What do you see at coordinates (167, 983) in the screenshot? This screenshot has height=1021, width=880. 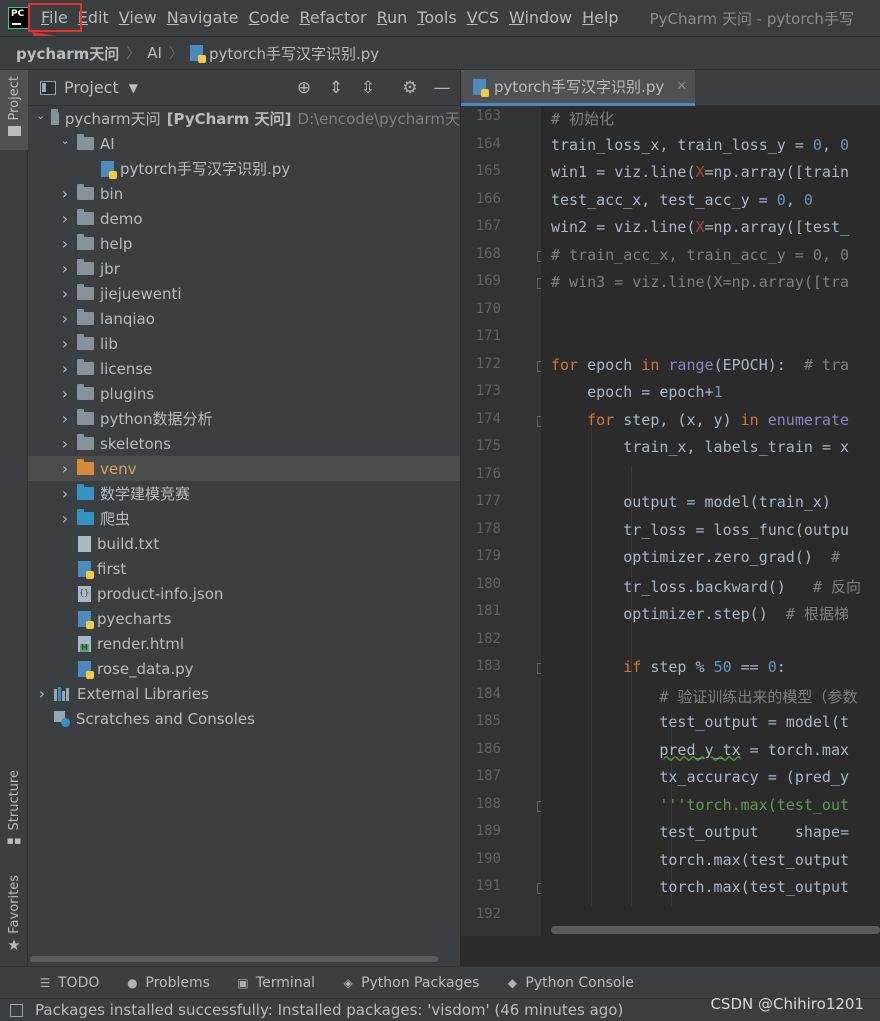 I see `tool-problems: ● Problems` at bounding box center [167, 983].